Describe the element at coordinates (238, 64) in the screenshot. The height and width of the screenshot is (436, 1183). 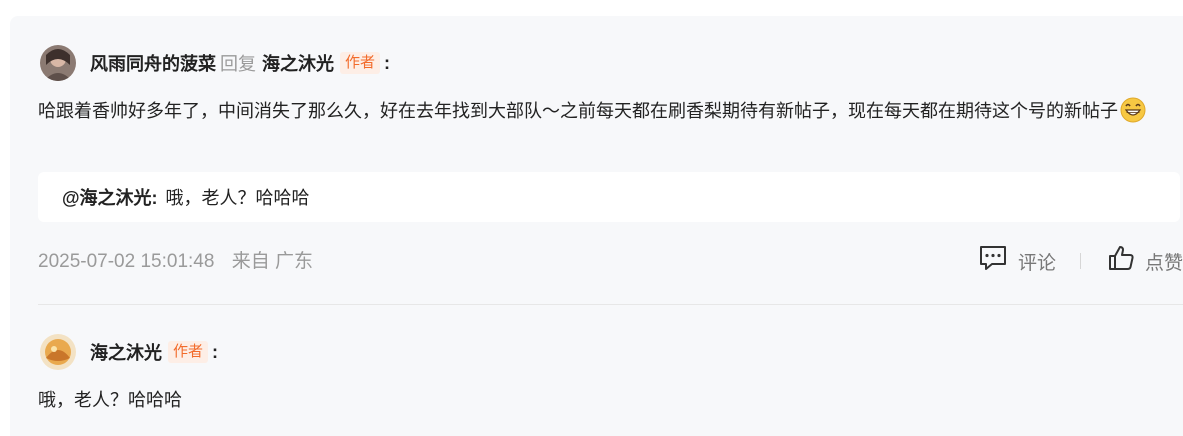
I see `reply-label: 回复` at that location.